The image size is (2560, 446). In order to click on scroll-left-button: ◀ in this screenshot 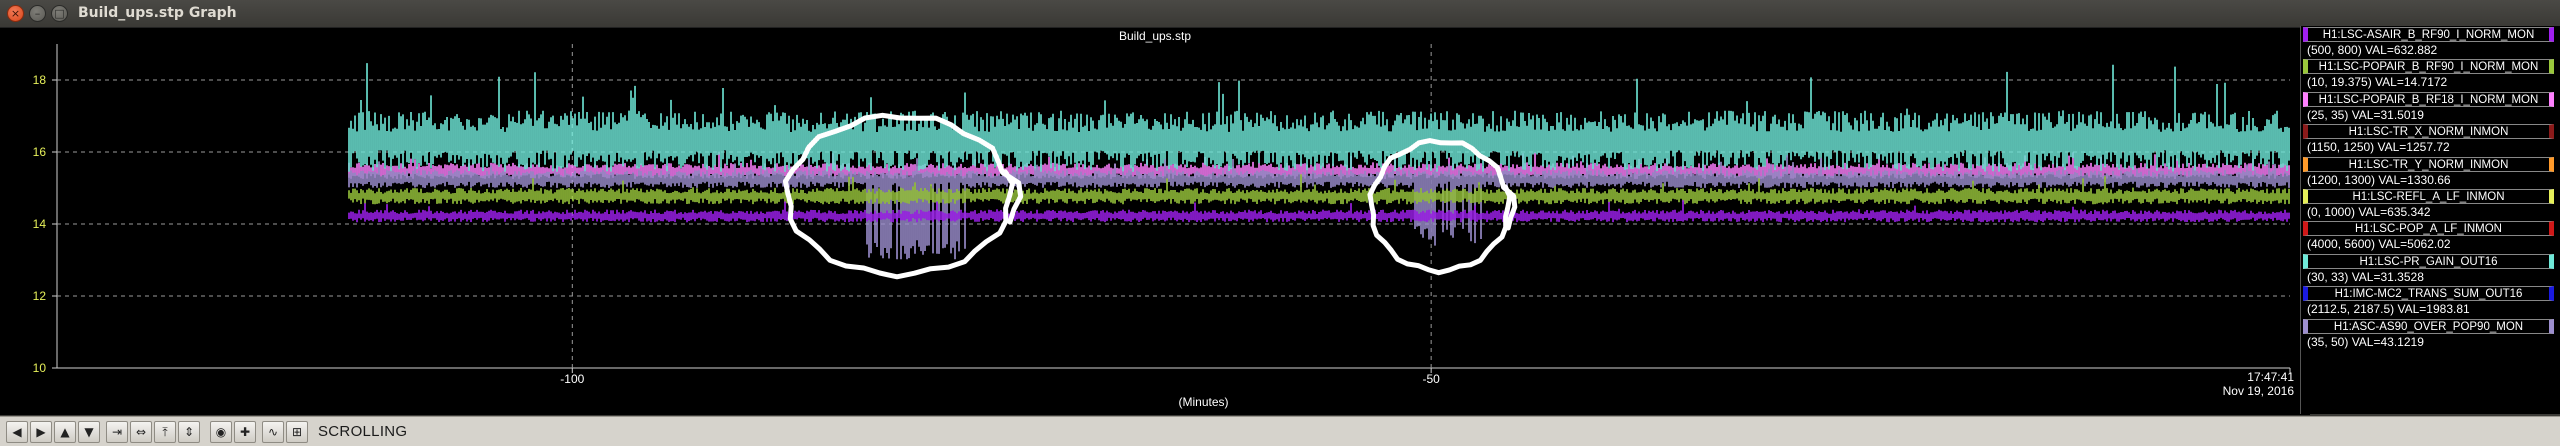, I will do `click(17, 432)`.